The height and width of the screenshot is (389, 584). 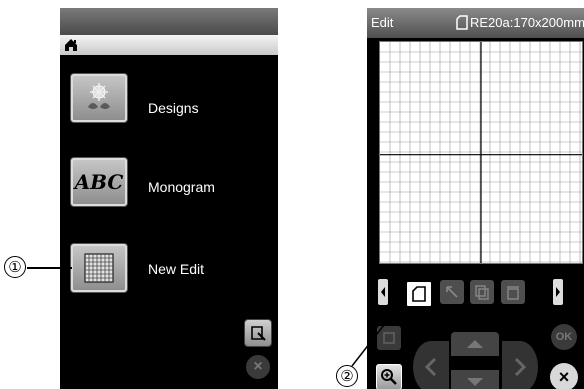 I want to click on delete-button, so click(x=513, y=292).